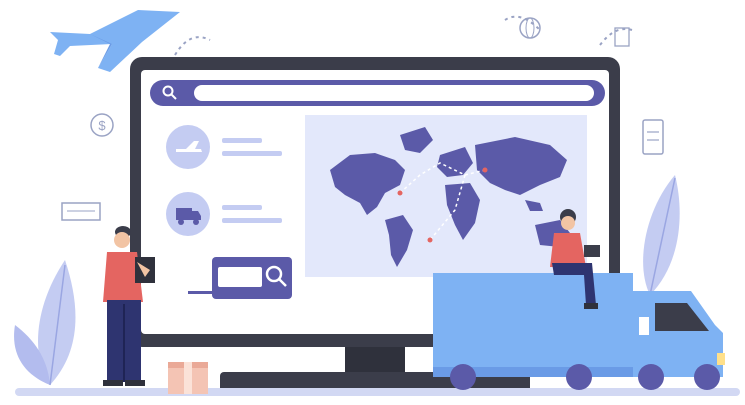 The height and width of the screenshot is (405, 745). What do you see at coordinates (188, 147) in the screenshot?
I see `airplane-icon` at bounding box center [188, 147].